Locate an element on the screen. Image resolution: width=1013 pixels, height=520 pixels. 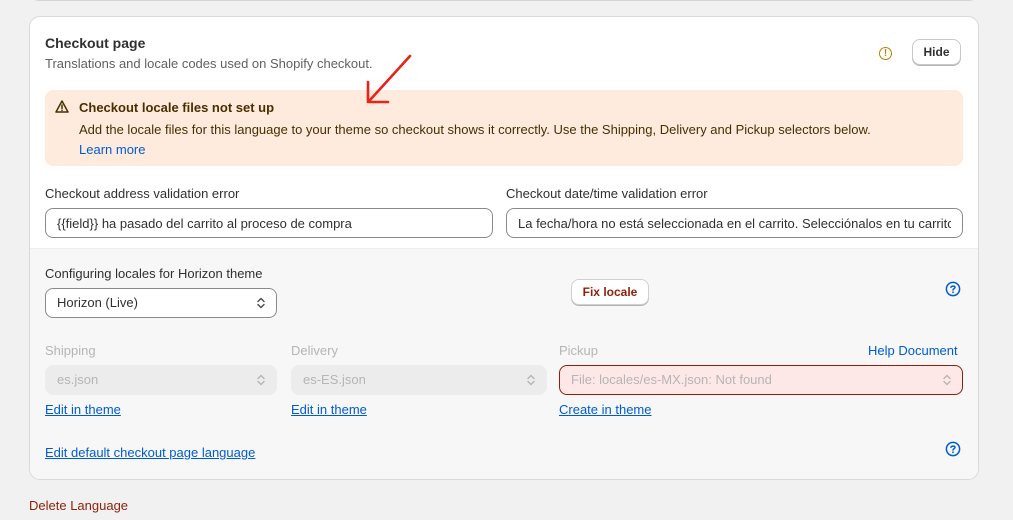
delivery-select-value: es-ES.json is located at coordinates (334, 379).